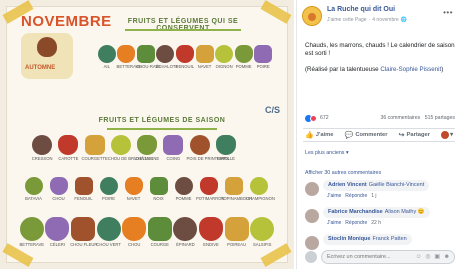  What do you see at coordinates (376, 223) in the screenshot?
I see `comment-time: 22 h` at bounding box center [376, 223].